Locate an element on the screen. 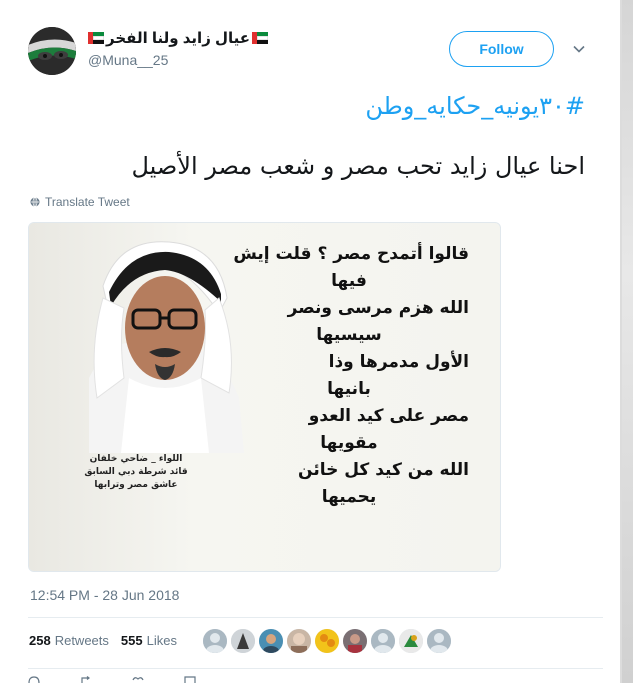  portrait-photo is located at coordinates (166, 347).